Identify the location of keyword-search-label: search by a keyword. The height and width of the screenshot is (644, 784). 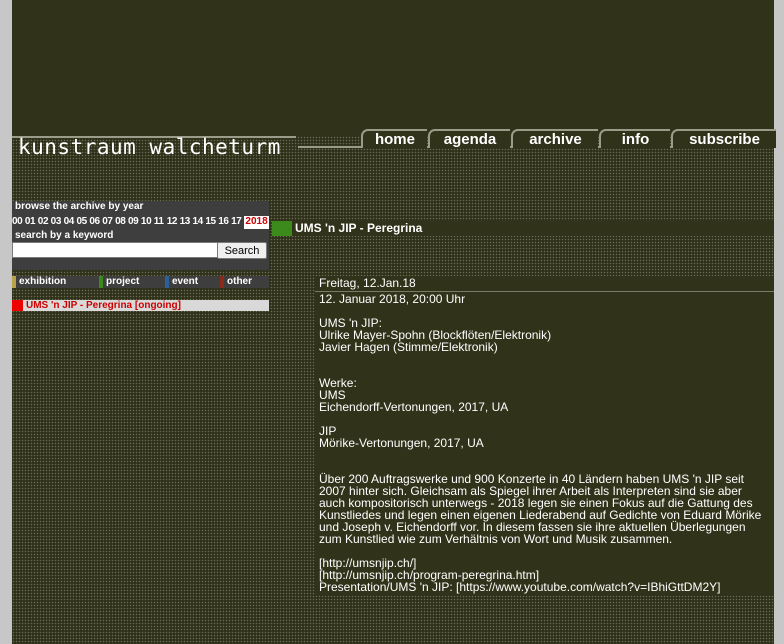
(64, 235).